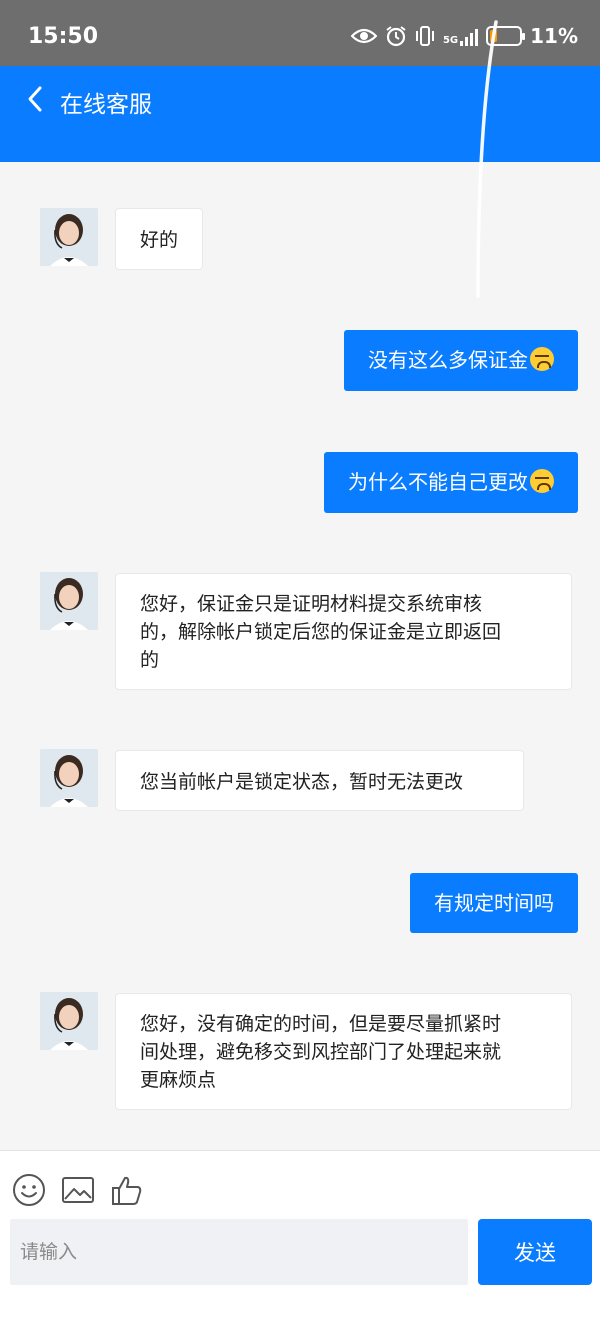 The height and width of the screenshot is (1325, 600). Describe the element at coordinates (448, 360) in the screenshot. I see `message-text: 没有这么多保证金` at that location.